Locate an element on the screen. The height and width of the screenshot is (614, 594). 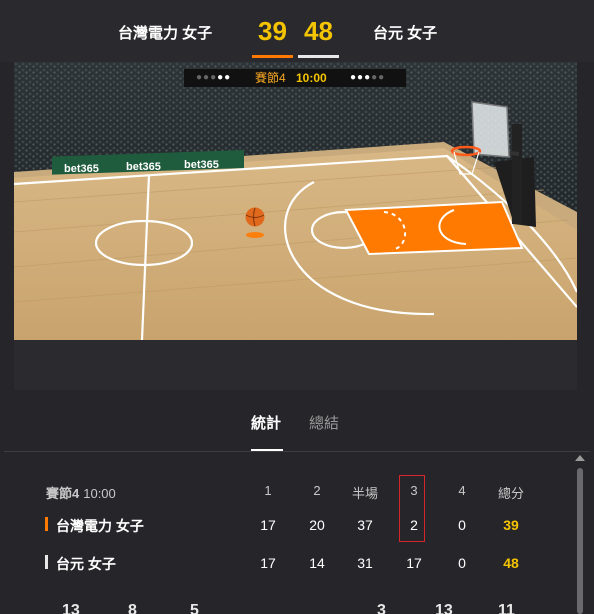
ad-text-2: bet365 is located at coordinates (143, 167).